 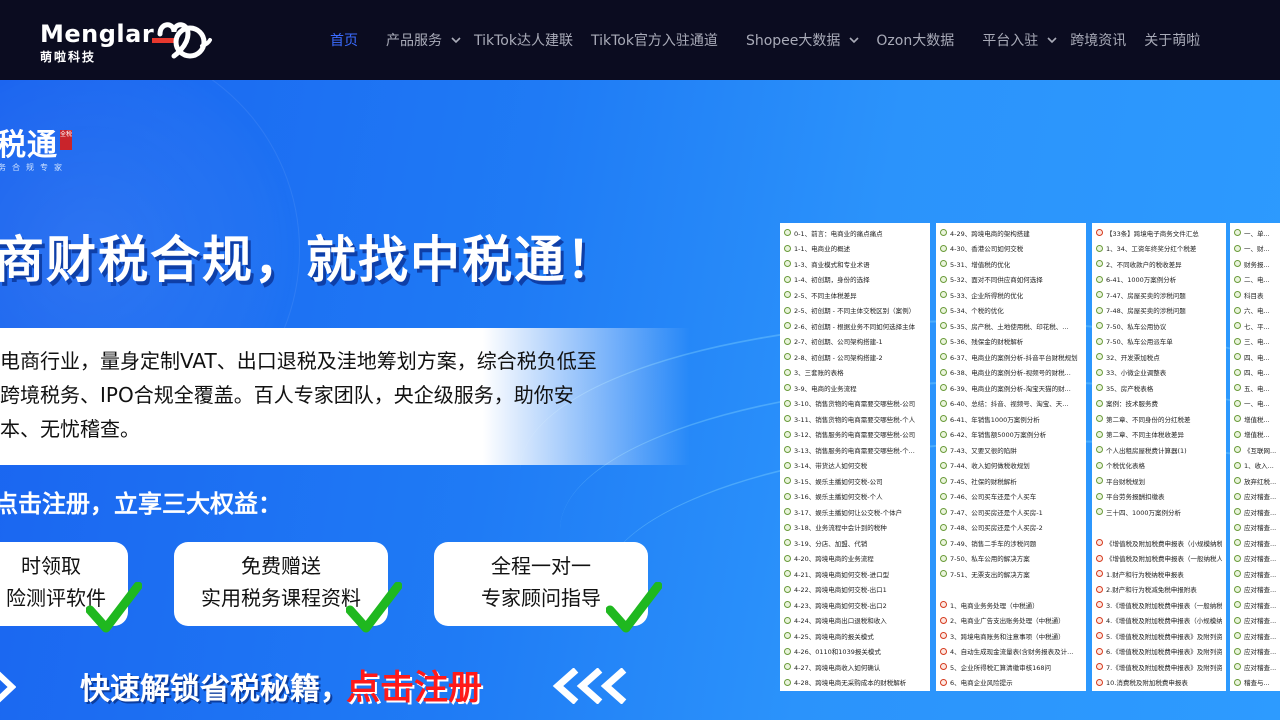 I want to click on doc-list-item: 2-6、初创期 - 根据业务不同如何选择主体, so click(x=855, y=326).